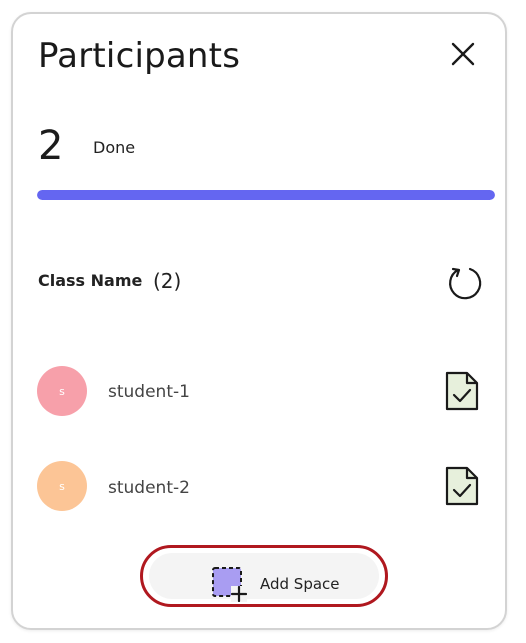 The width and height of the screenshot is (526, 643). What do you see at coordinates (167, 281) in the screenshot?
I see `class-count: (2)` at bounding box center [167, 281].